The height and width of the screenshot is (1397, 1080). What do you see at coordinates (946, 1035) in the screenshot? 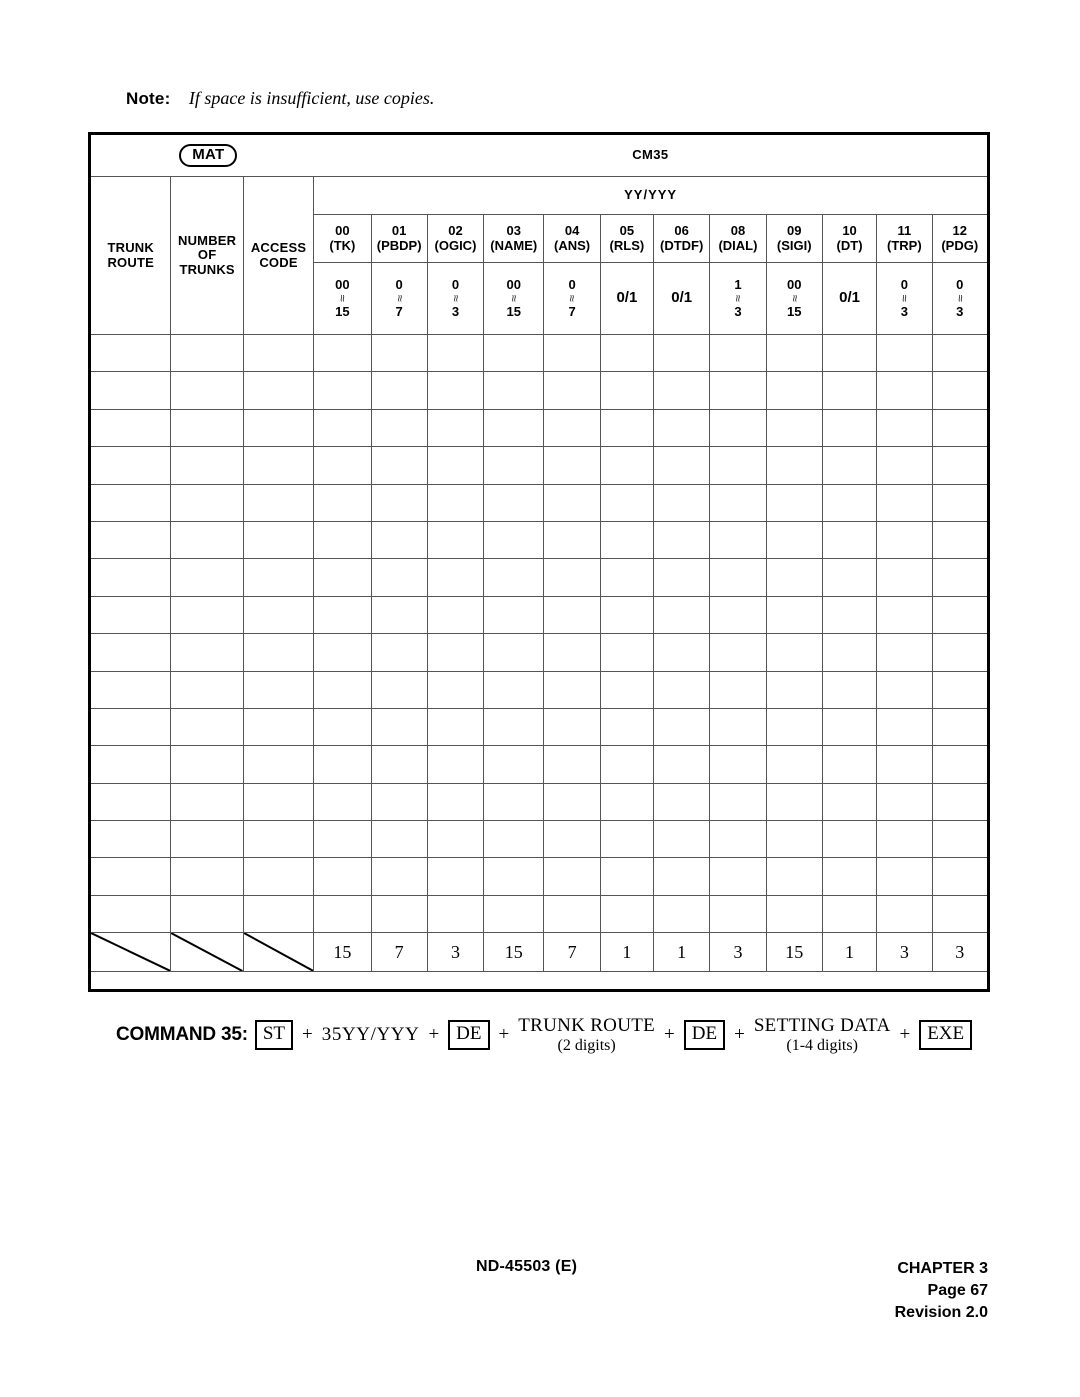
I see `key-exe: EXE` at bounding box center [946, 1035].